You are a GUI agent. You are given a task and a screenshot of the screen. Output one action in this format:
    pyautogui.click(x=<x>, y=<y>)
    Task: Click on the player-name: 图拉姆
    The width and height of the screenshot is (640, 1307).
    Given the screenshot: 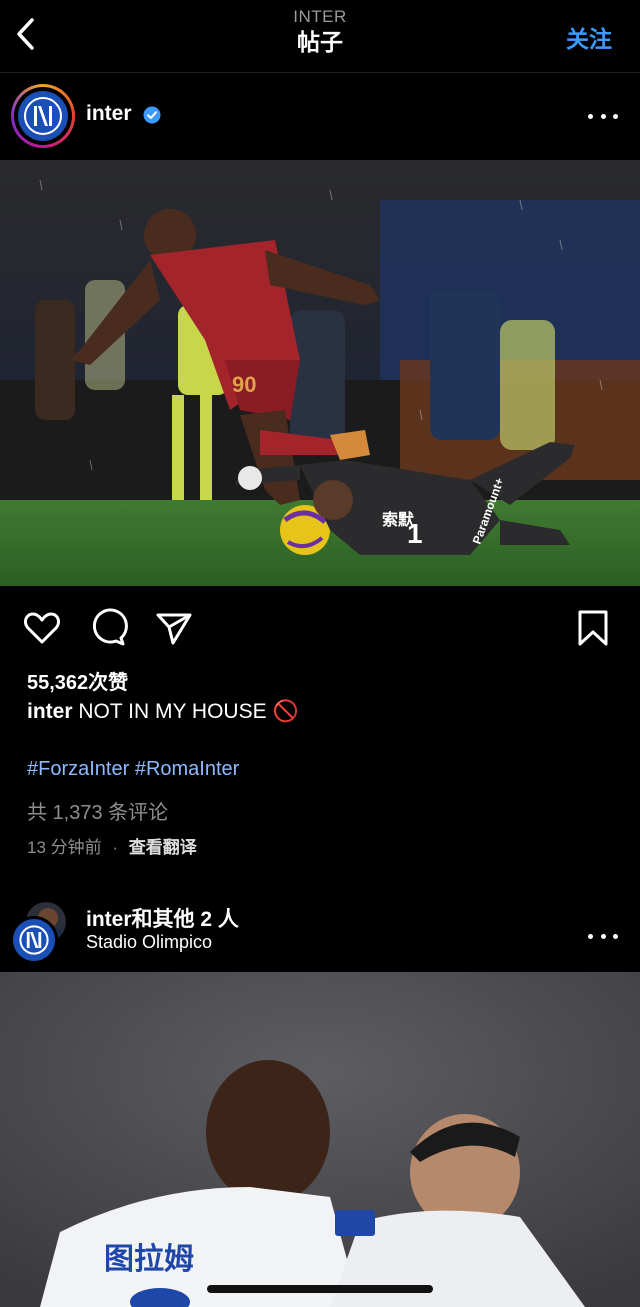 What is the action you would take?
    pyautogui.click(x=149, y=1259)
    